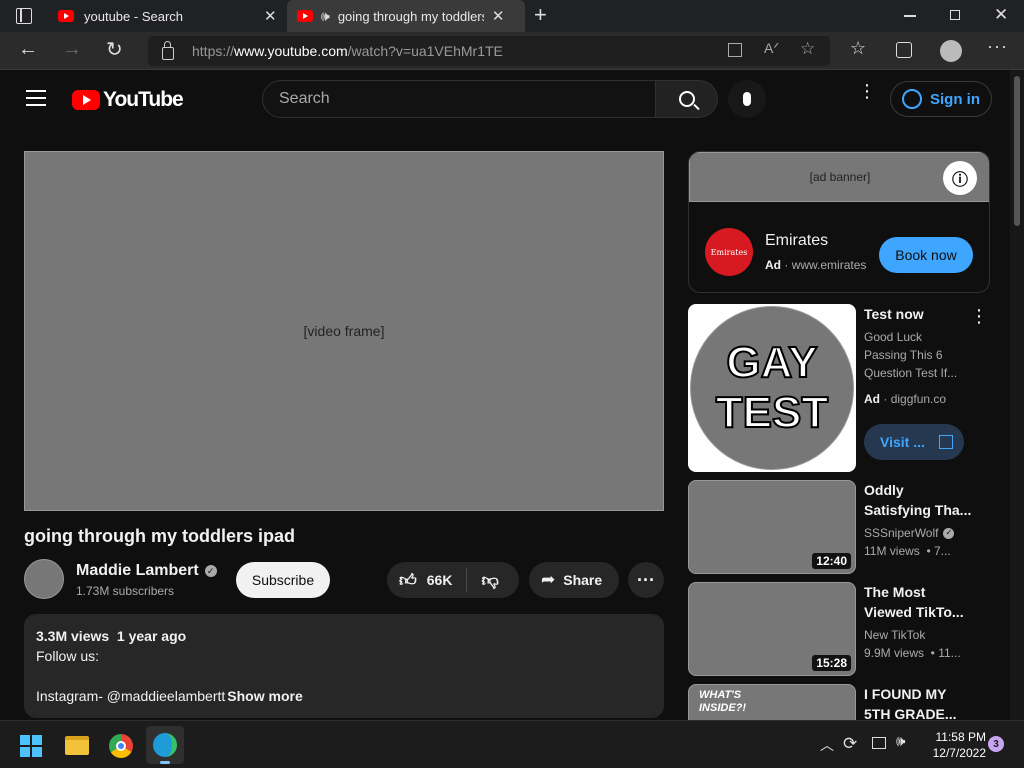  What do you see at coordinates (996, 744) in the screenshot?
I see `notification-badge: 3` at bounding box center [996, 744].